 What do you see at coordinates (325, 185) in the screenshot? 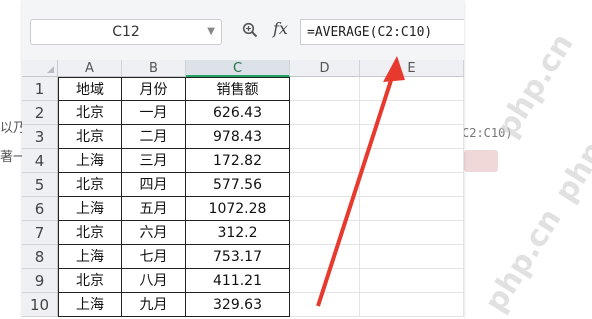
I see `cell-d5` at bounding box center [325, 185].